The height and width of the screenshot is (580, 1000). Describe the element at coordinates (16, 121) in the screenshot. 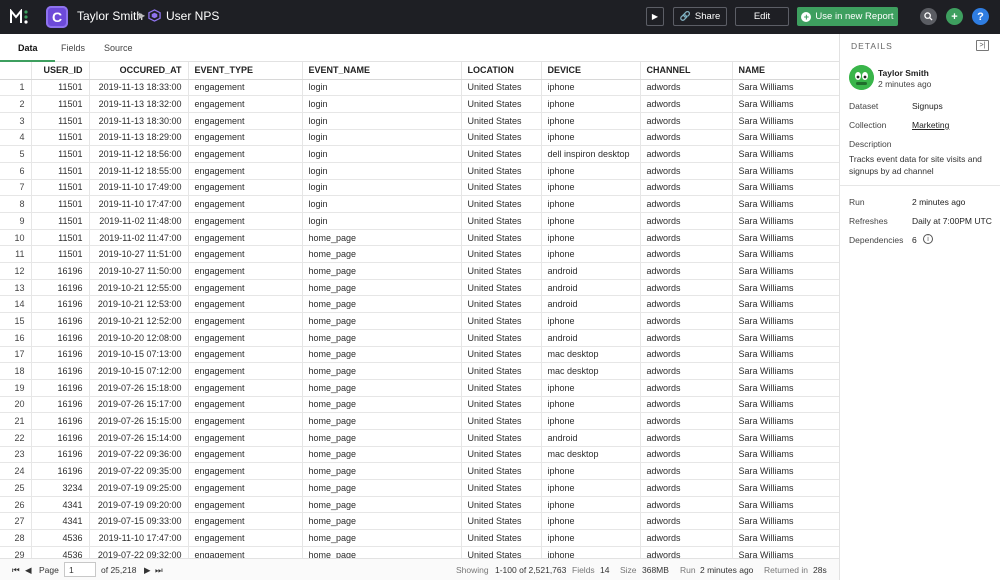

I see `row-index: 3` at that location.